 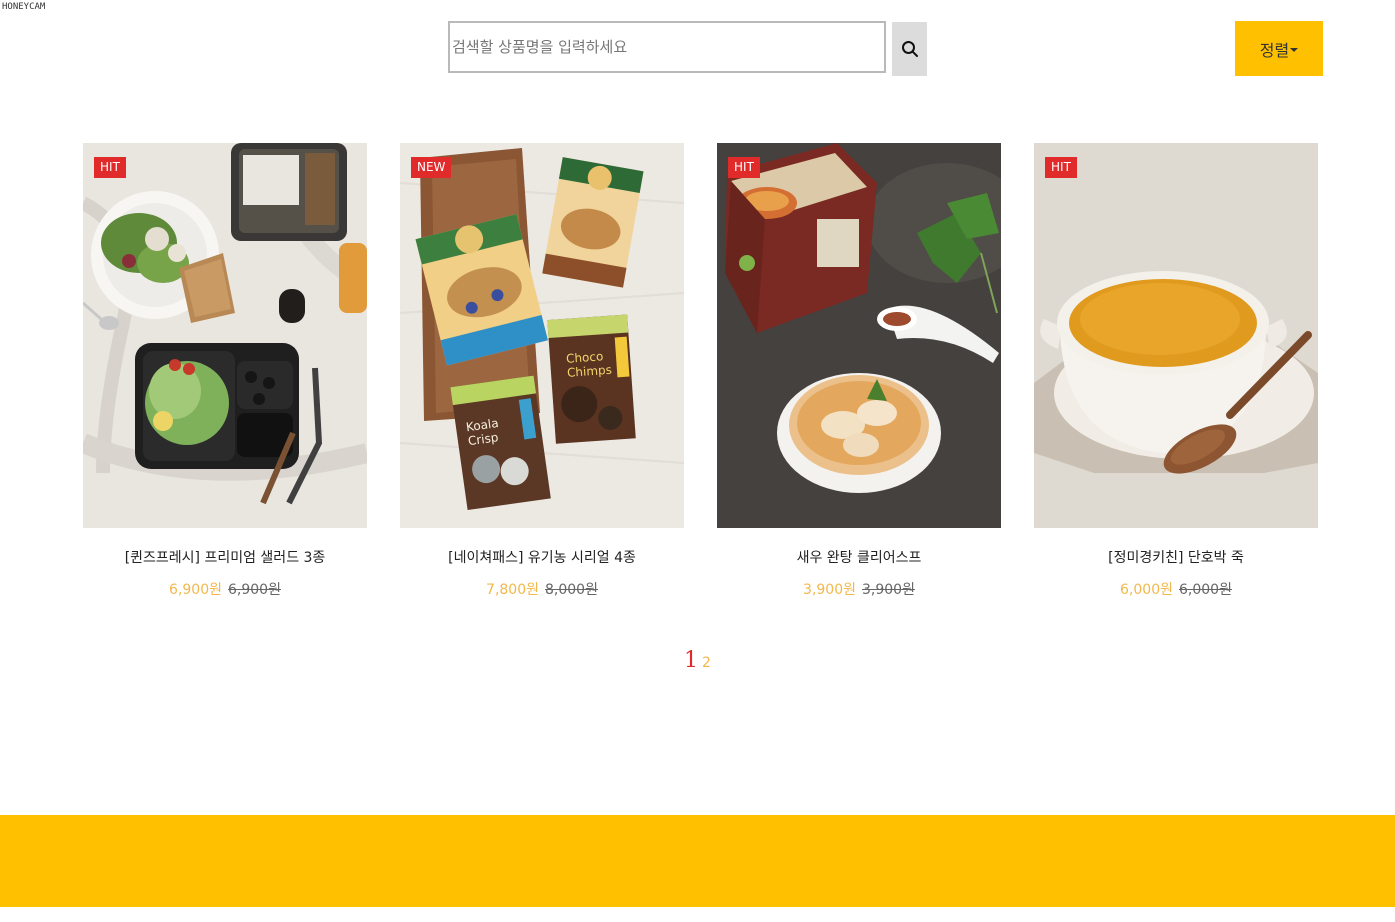 What do you see at coordinates (195, 590) in the screenshot?
I see `sale-price: 6,900원` at bounding box center [195, 590].